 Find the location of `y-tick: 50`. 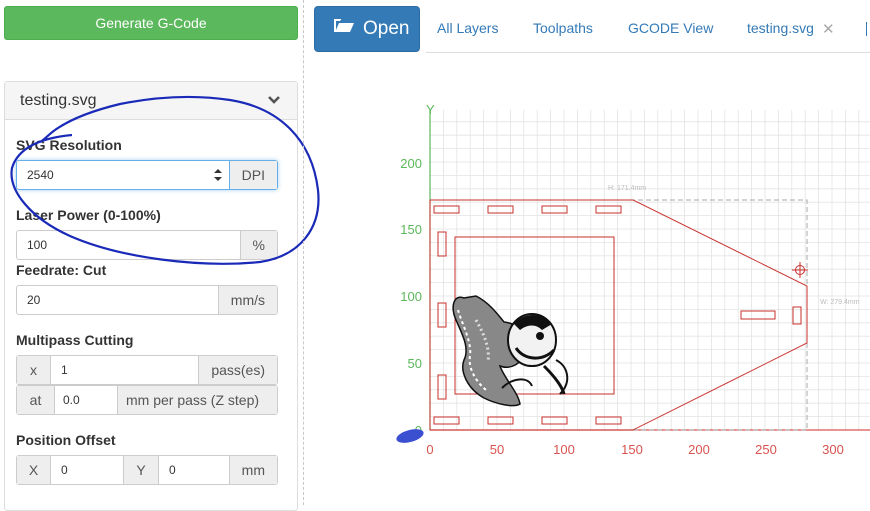

y-tick: 50 is located at coordinates (415, 363).